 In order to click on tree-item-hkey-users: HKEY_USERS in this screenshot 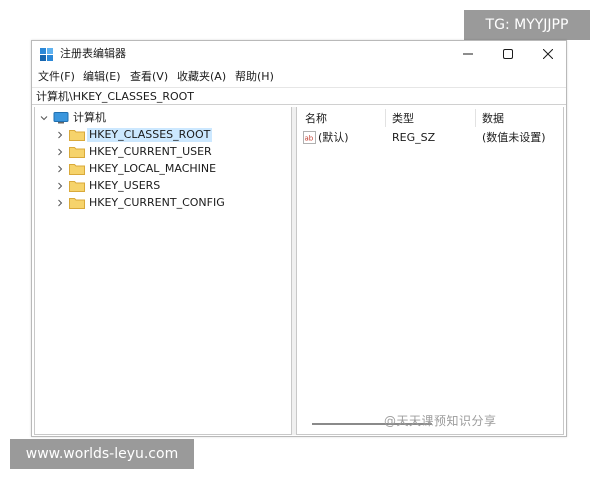, I will do `click(107, 185)`.